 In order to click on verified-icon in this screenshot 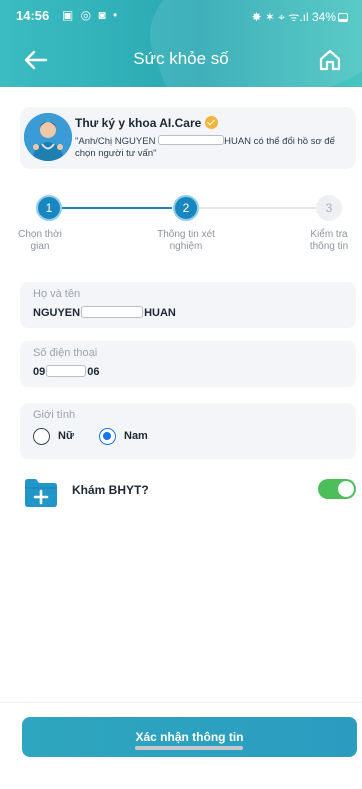, I will do `click(212, 122)`.